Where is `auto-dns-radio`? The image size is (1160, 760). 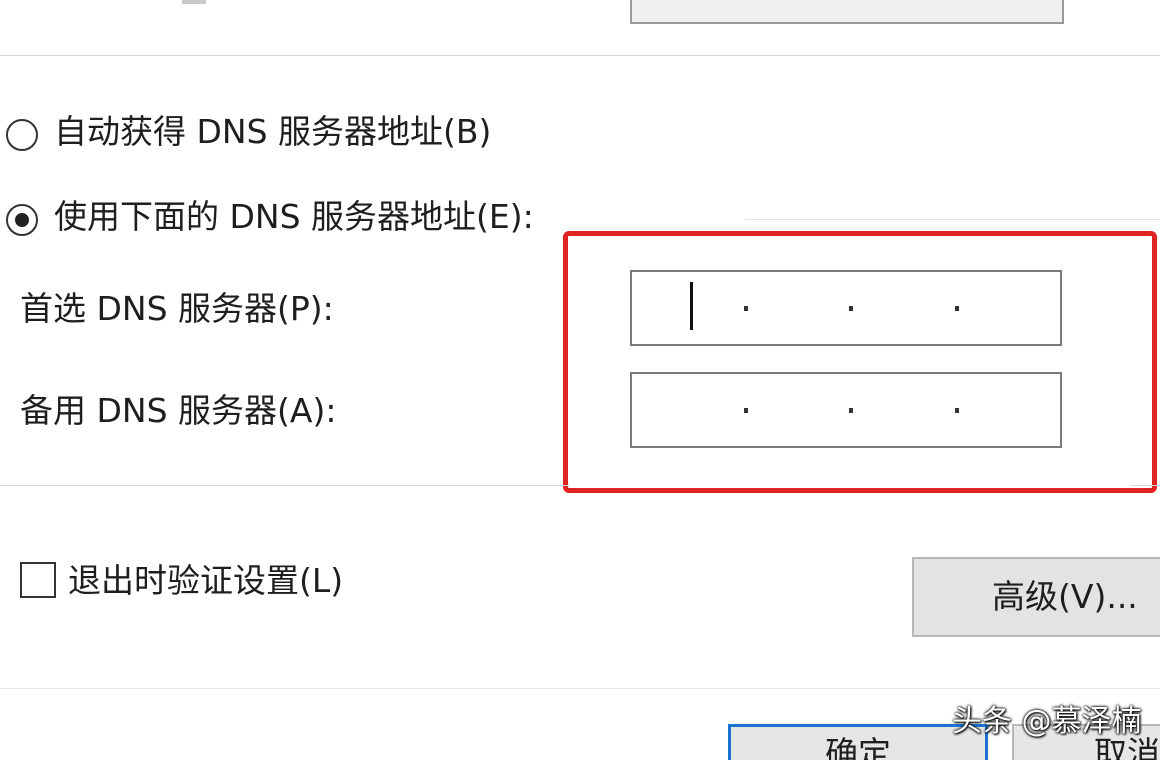 auto-dns-radio is located at coordinates (22, 135).